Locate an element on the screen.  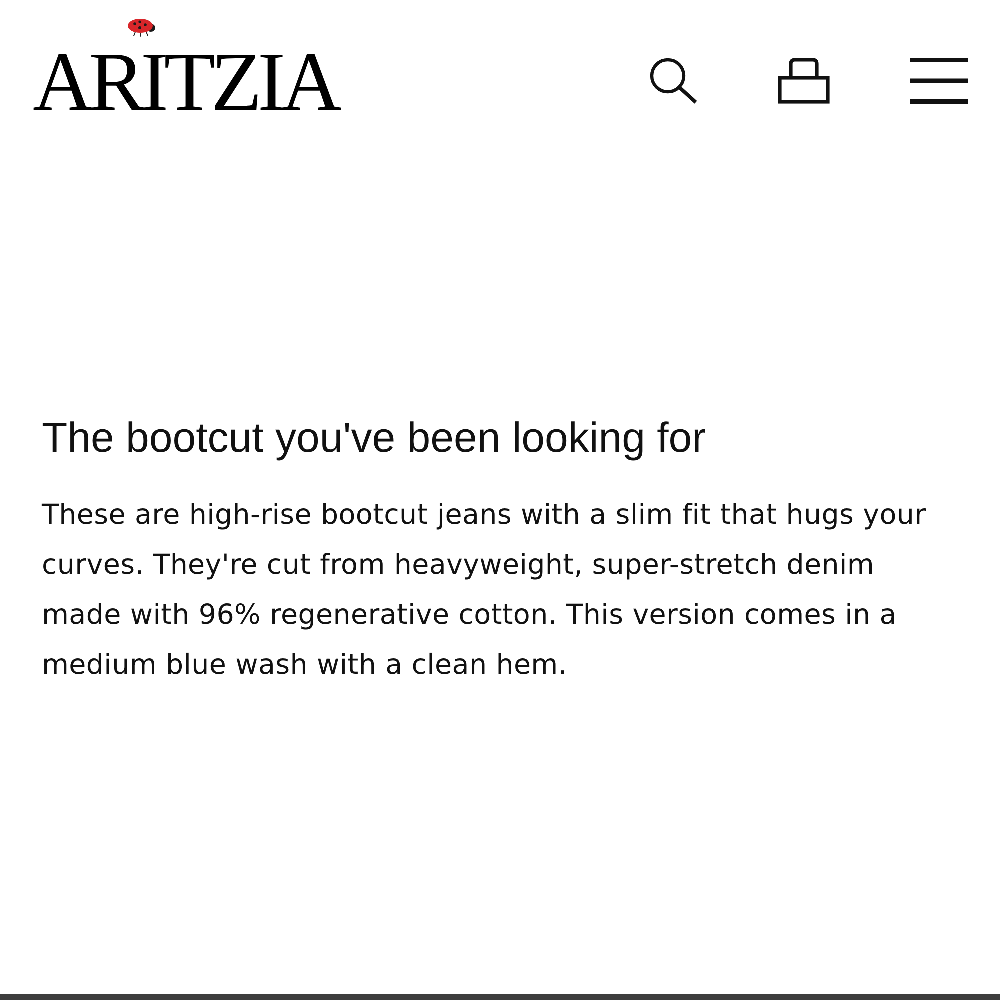
brand-logo: ARITZIA is located at coordinates (185, 83).